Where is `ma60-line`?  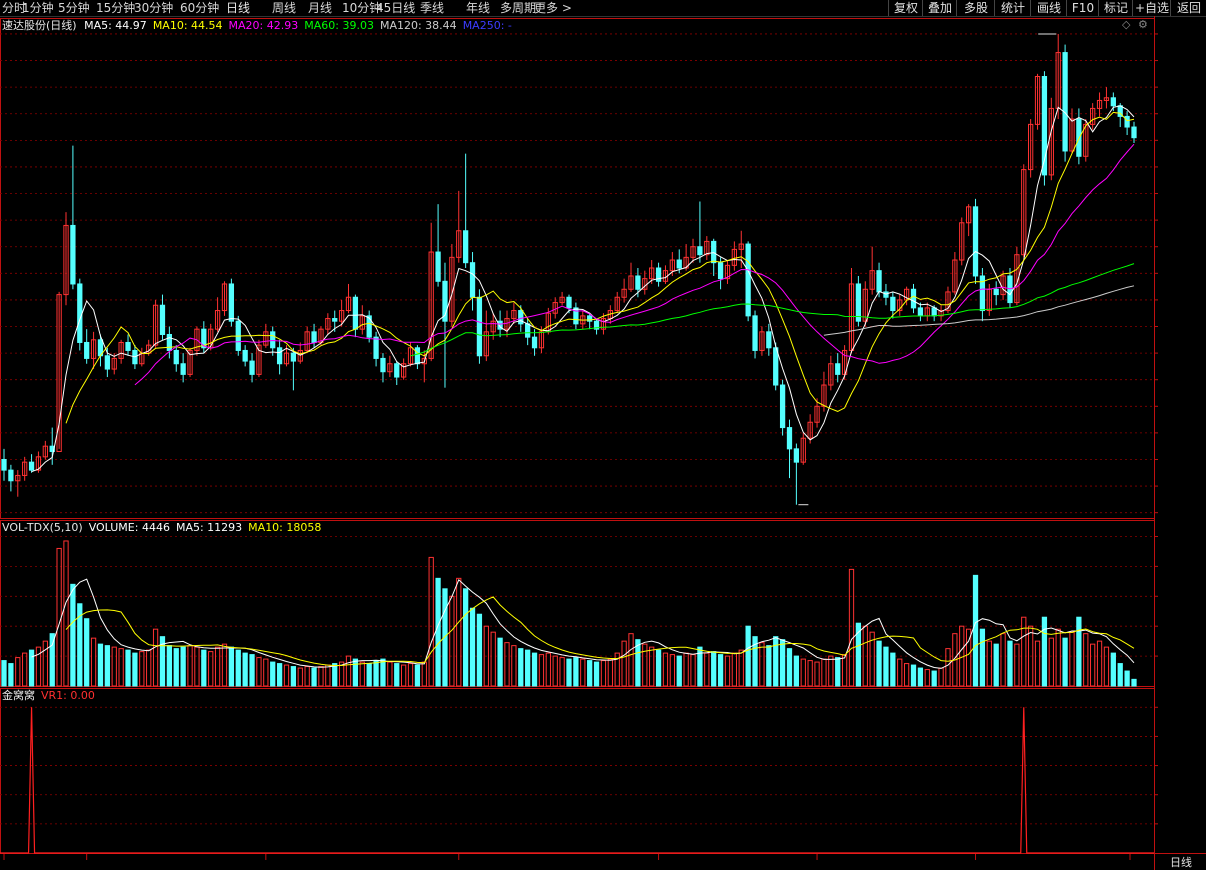
ma60-line is located at coordinates (772, 310).